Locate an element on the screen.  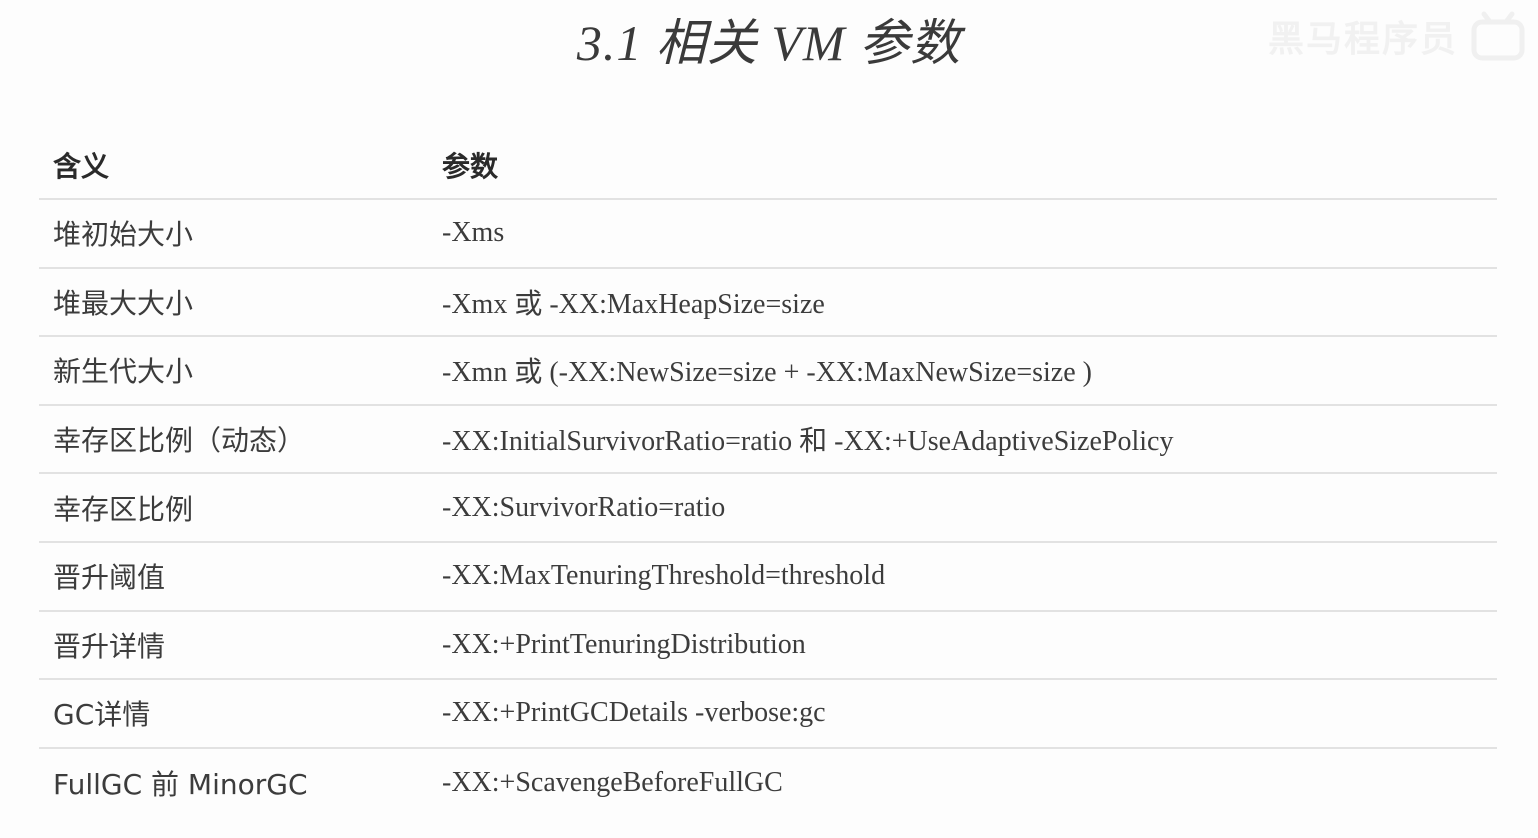
table-row: 晋升详情 -XX:+PrintTenuringDistribution is located at coordinates (768, 646).